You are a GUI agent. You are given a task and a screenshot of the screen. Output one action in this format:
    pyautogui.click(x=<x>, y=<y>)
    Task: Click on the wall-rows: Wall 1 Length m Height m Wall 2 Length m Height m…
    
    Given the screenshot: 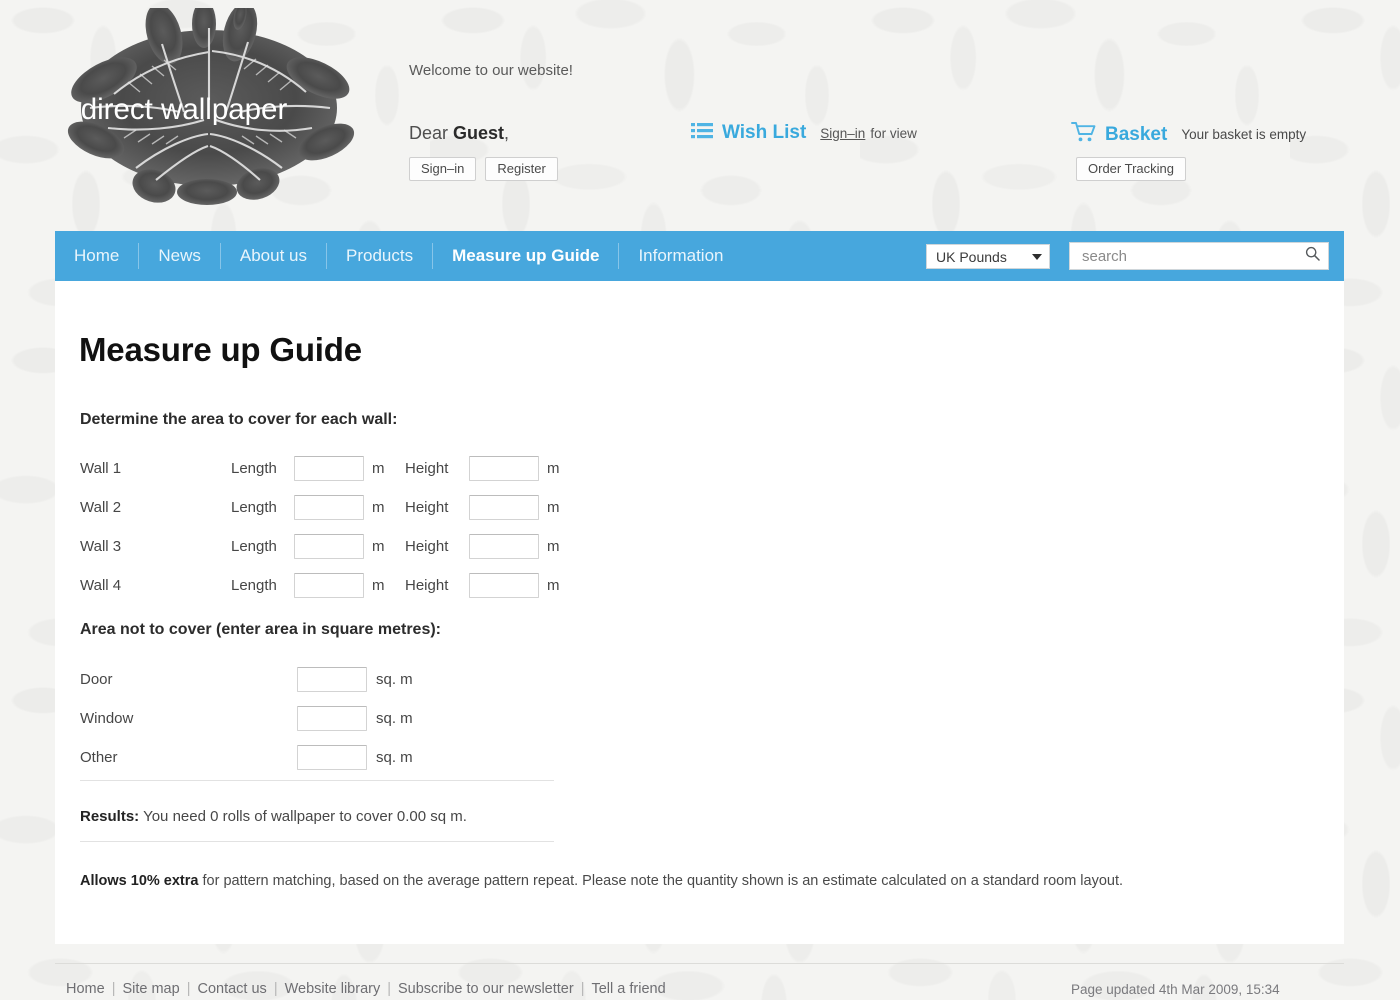 What is the action you would take?
    pyautogui.click(x=320, y=527)
    